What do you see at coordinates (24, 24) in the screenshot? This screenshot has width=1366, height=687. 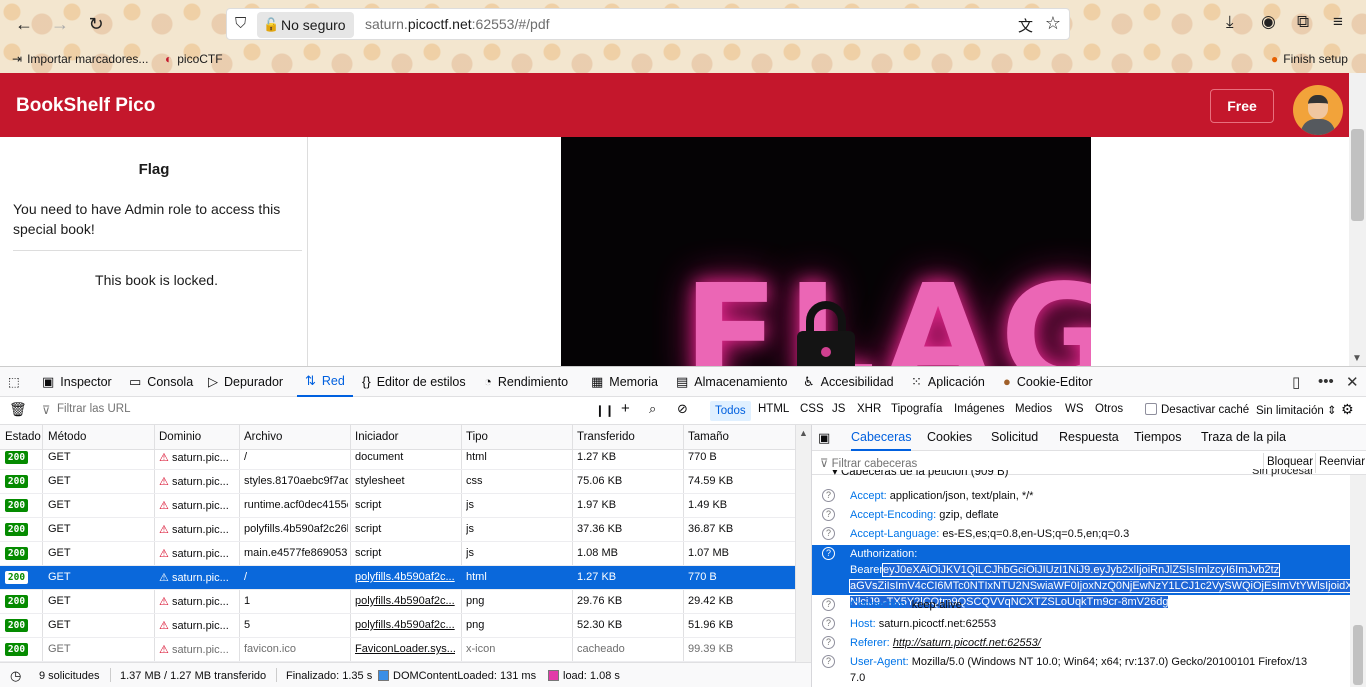 I see `back-button: ←` at bounding box center [24, 24].